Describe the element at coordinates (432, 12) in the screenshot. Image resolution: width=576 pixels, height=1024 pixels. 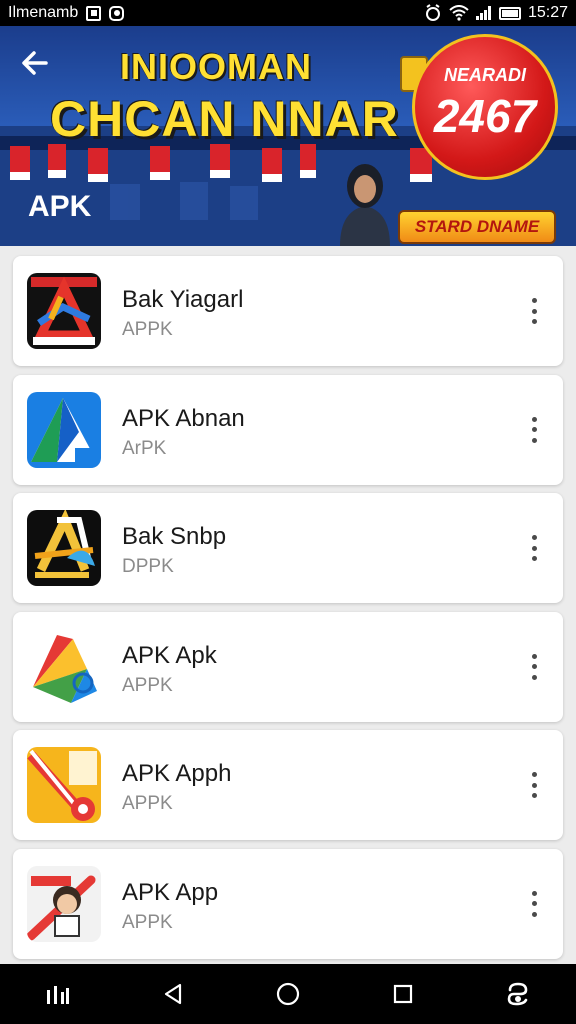
I see `alarm-icon` at that location.